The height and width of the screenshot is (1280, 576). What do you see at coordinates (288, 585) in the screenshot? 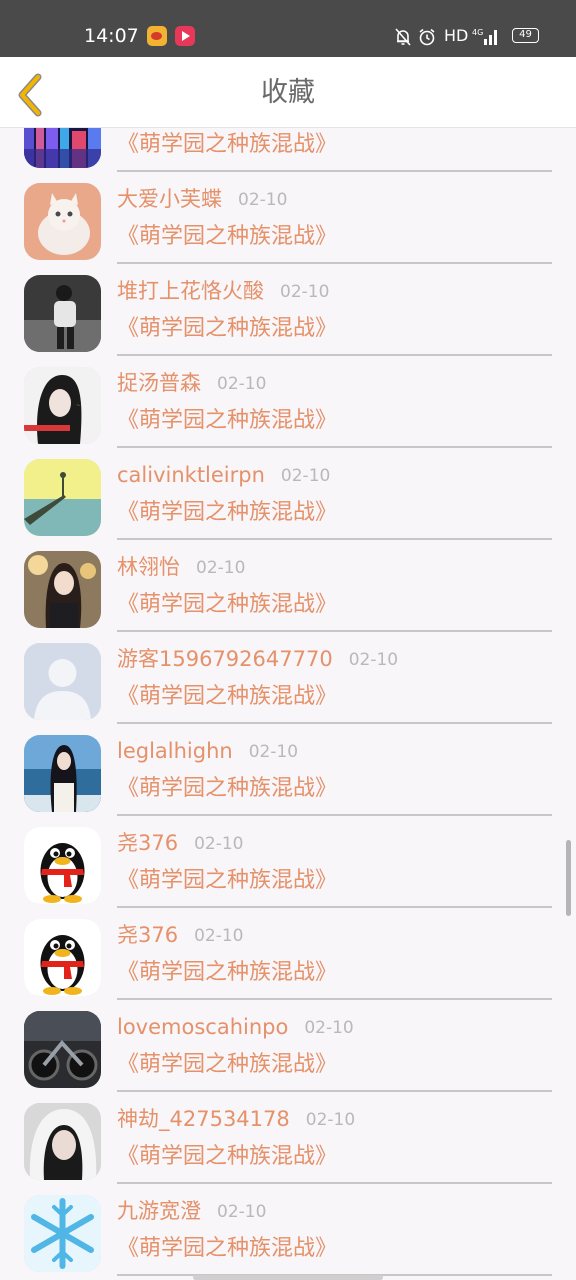
I see `favorite-item: 林翎怡 02-10 《萌学园之种族混战》` at bounding box center [288, 585].